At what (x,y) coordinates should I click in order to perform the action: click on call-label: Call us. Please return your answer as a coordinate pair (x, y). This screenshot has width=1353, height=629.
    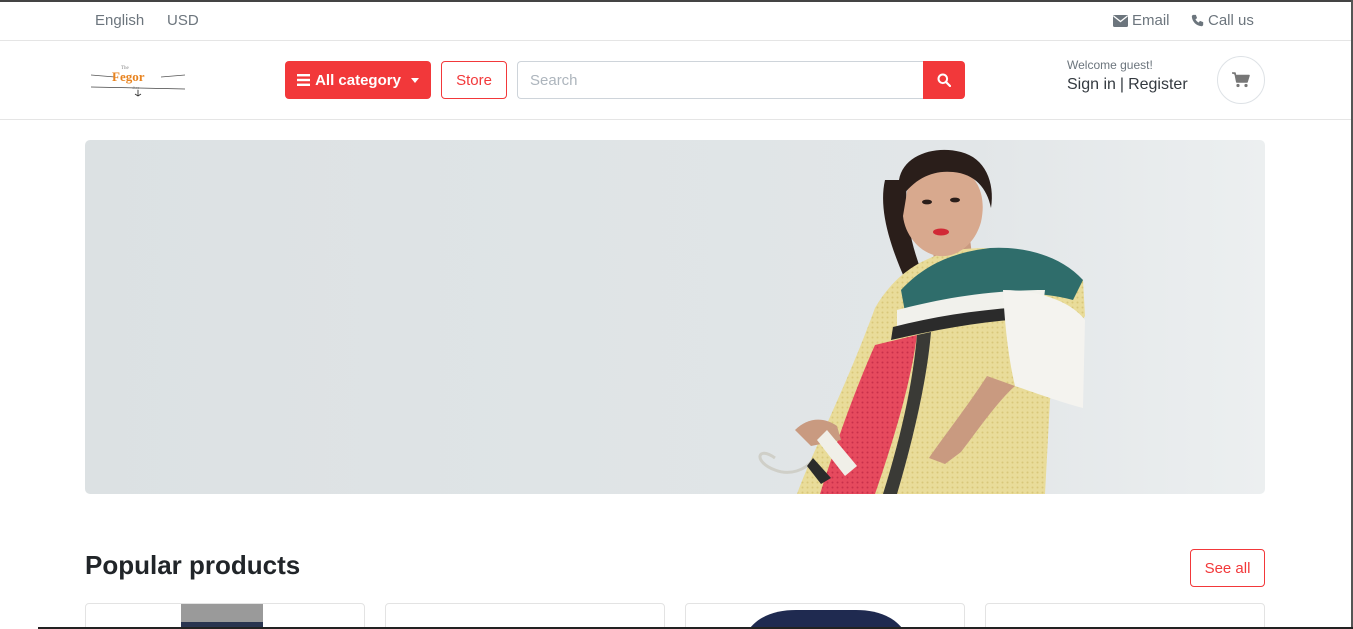
    Looking at the image, I should click on (1231, 20).